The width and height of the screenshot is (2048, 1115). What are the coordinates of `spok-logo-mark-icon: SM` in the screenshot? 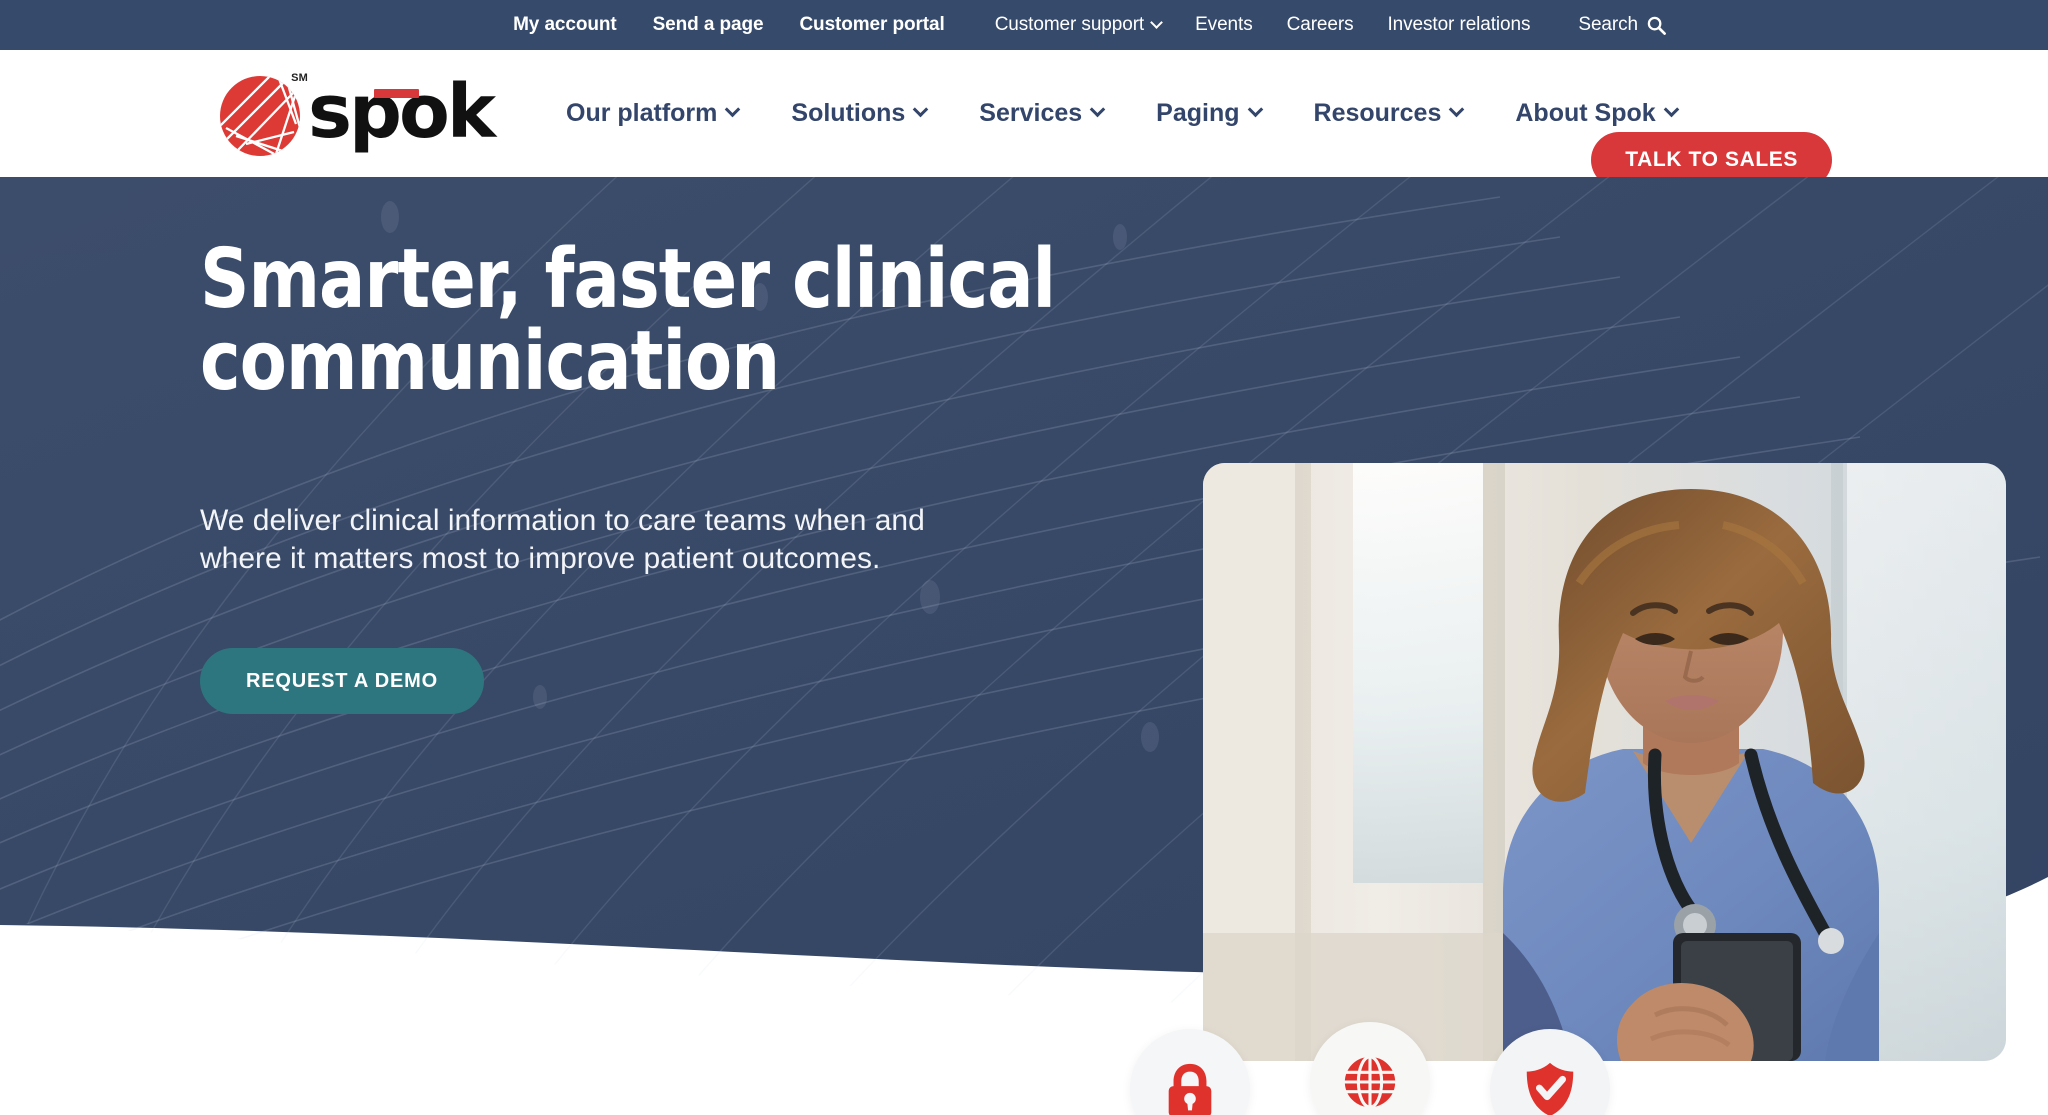 It's located at (262, 112).